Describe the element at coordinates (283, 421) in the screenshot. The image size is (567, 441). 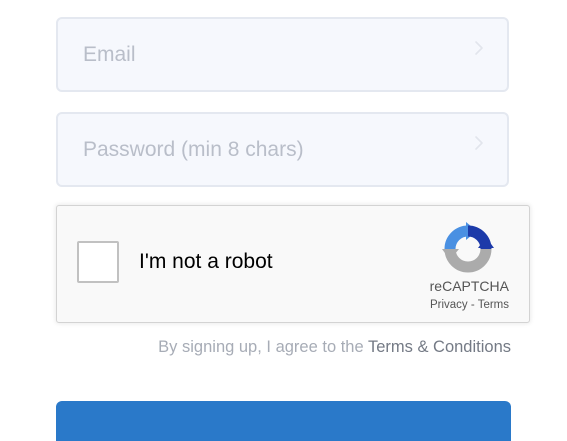
I see `sign-up-button` at that location.